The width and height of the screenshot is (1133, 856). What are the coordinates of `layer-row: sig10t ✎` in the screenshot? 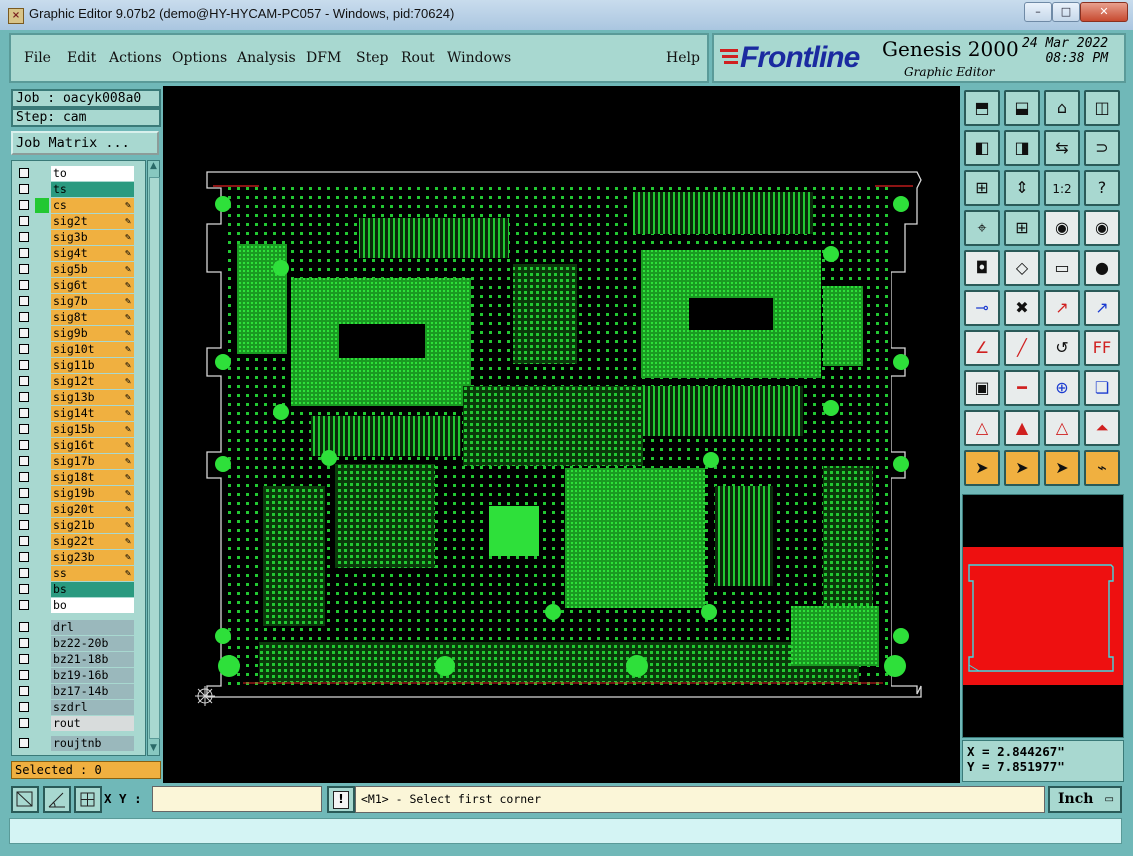 It's located at (74, 349).